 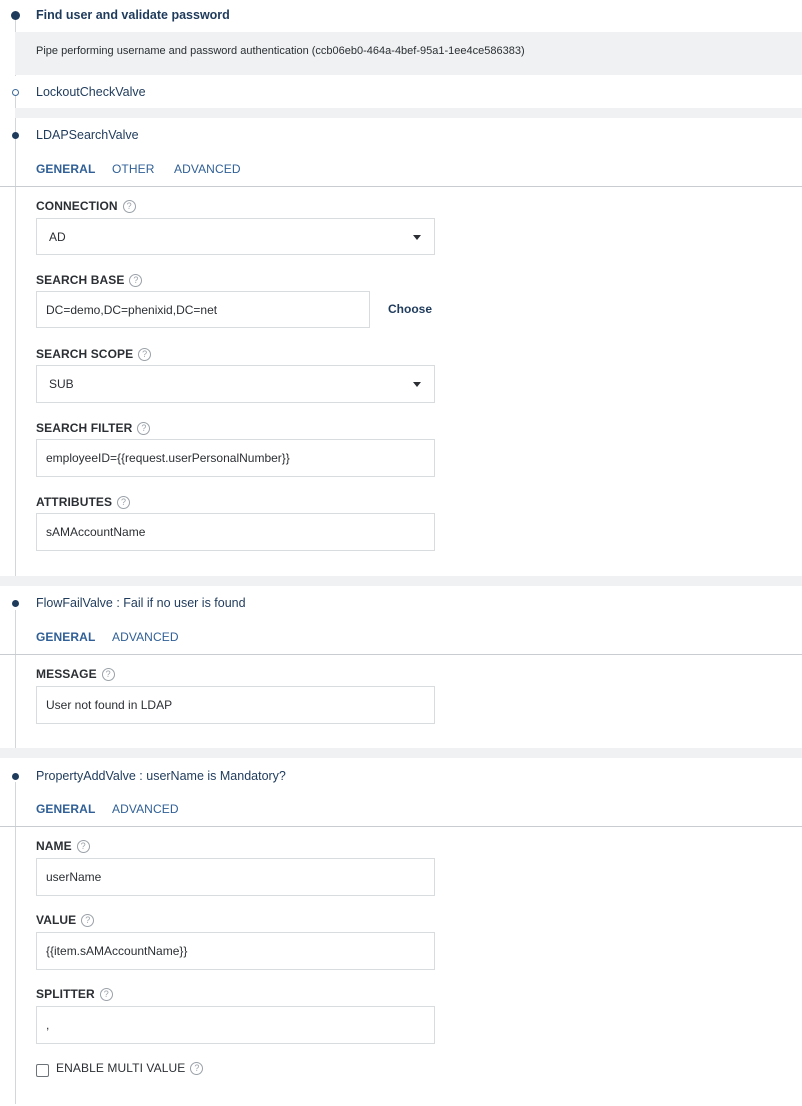 I want to click on search-base-label: SEARCH BASE ?, so click(x=89, y=280).